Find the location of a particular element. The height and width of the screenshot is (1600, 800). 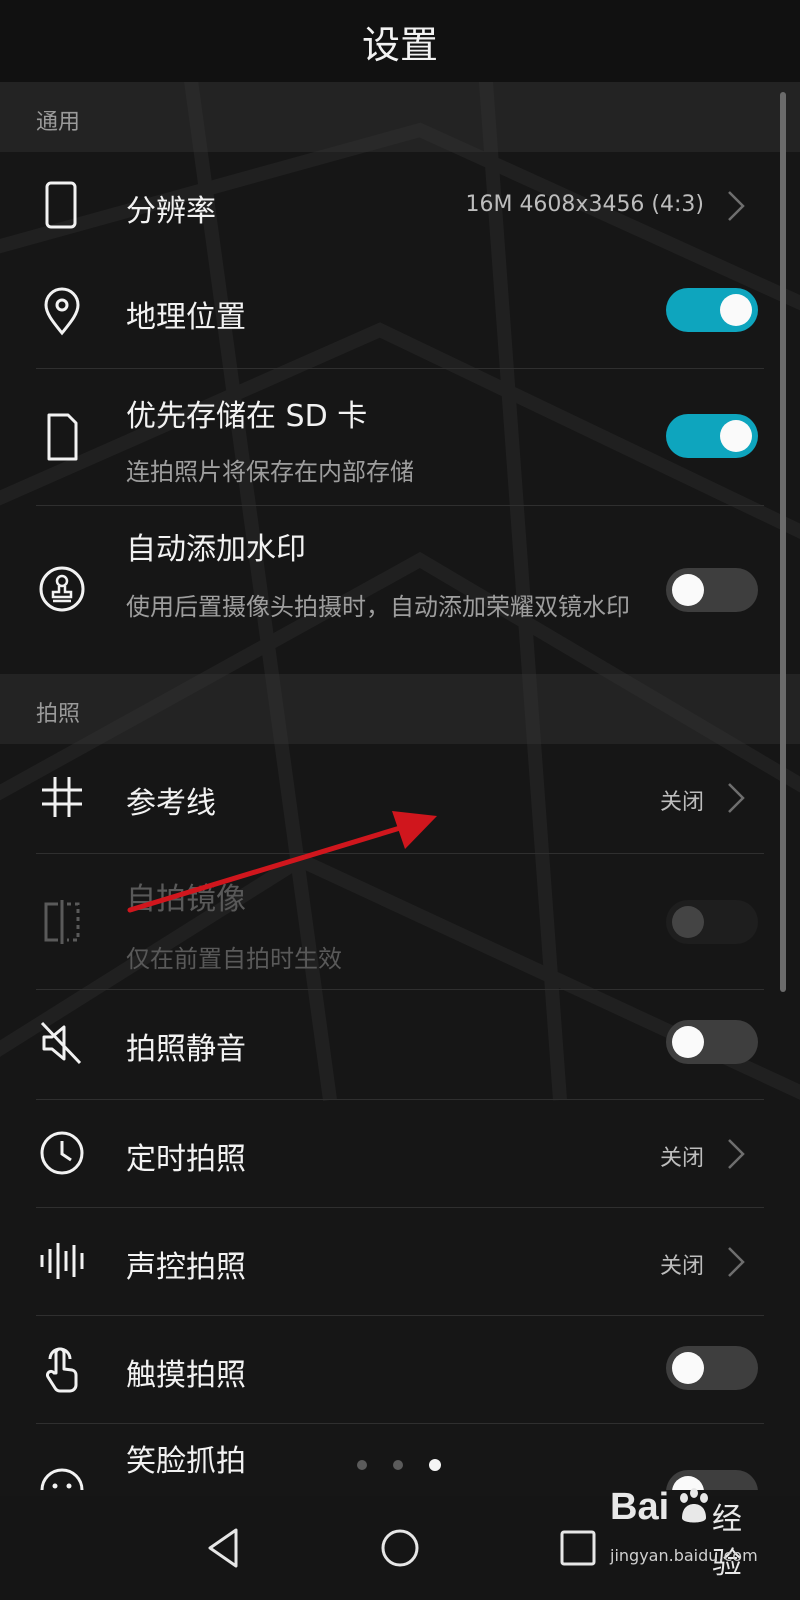

section-header-photo: 拍照 is located at coordinates (400, 709).